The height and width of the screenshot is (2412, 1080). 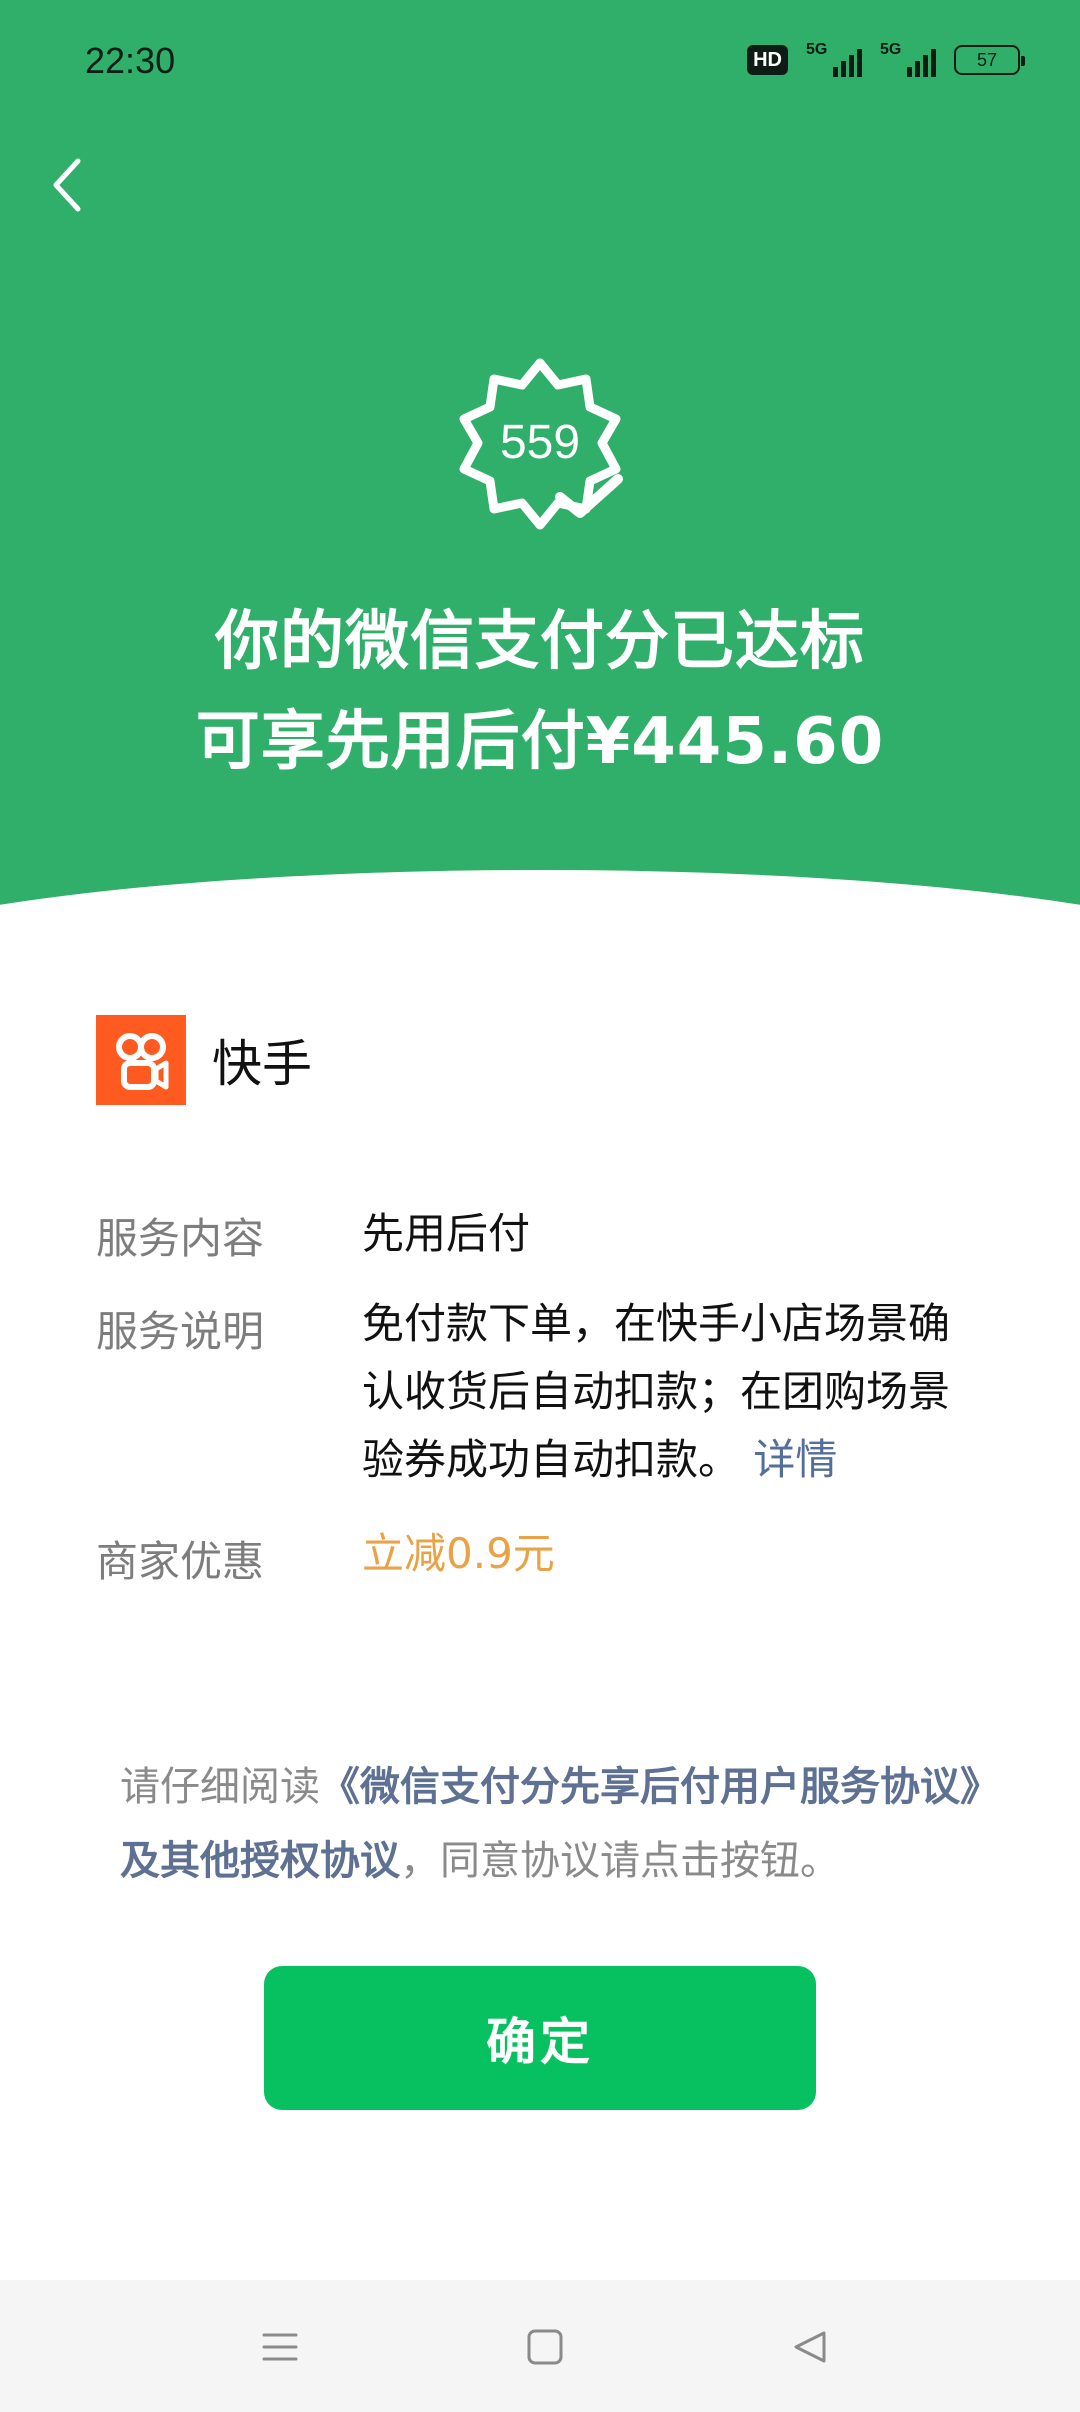 I want to click on menu-icon, so click(x=280, y=2347).